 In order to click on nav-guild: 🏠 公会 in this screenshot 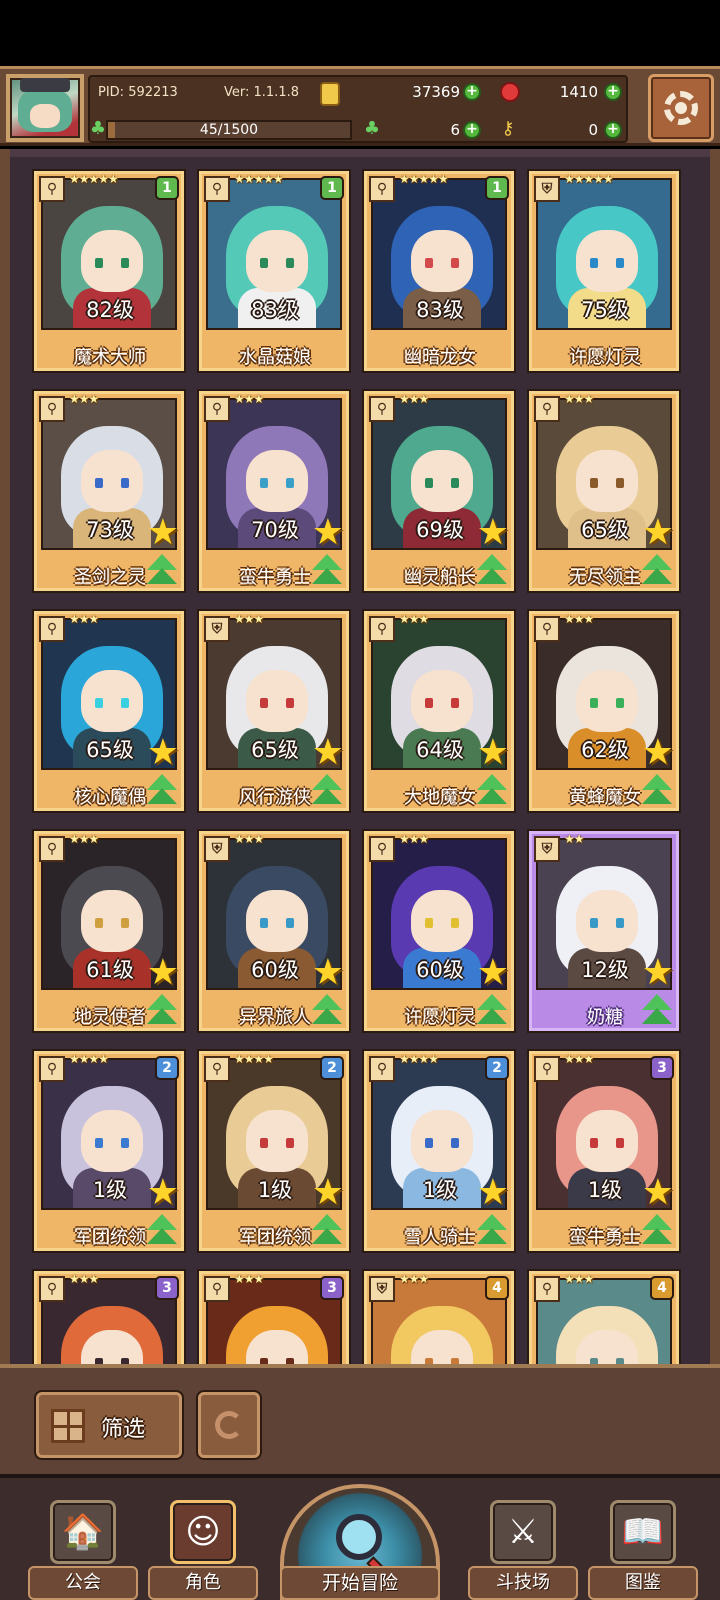, I will do `click(83, 1550)`.